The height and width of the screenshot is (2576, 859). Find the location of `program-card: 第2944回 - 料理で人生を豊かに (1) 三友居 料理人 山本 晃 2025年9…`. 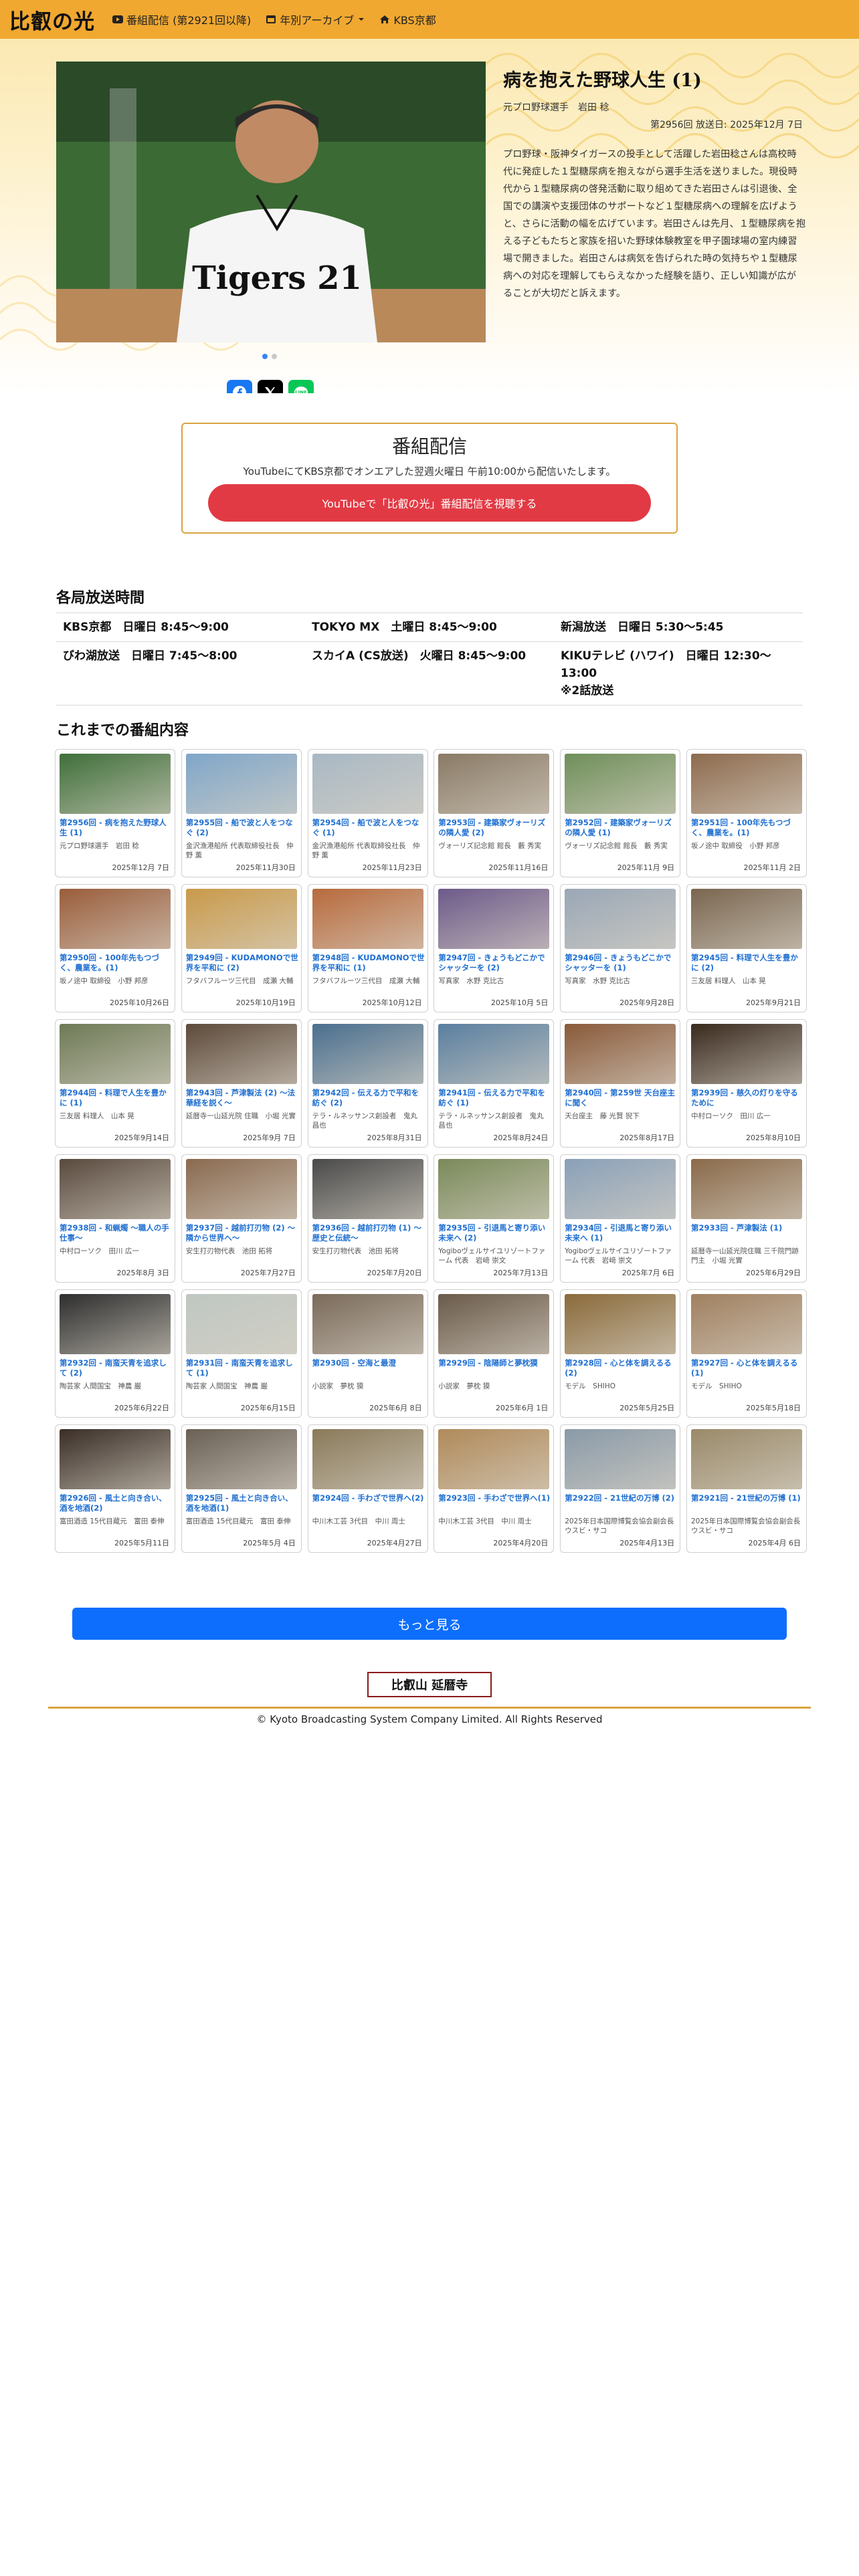

program-card: 第2944回 - 料理で人生を豊かに (1) 三友居 料理人 山本 晃 2025年9… is located at coordinates (115, 1083).